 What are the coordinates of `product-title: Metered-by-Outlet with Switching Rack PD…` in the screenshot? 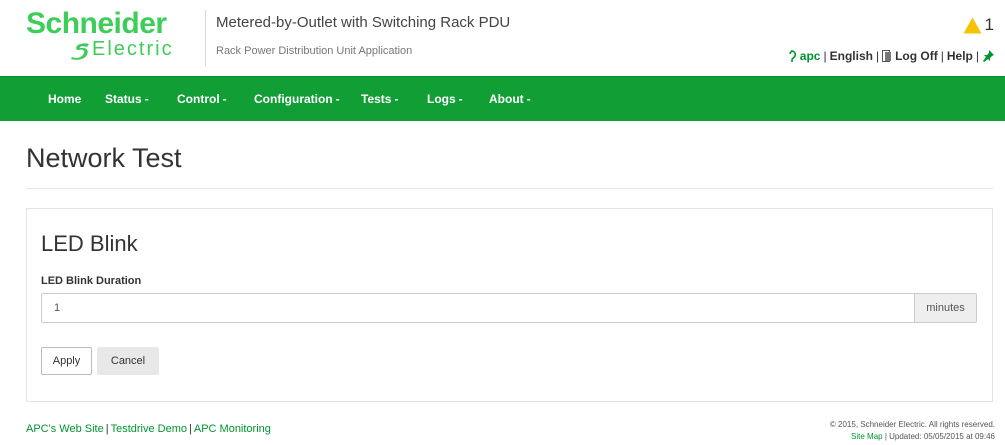 It's located at (363, 22).